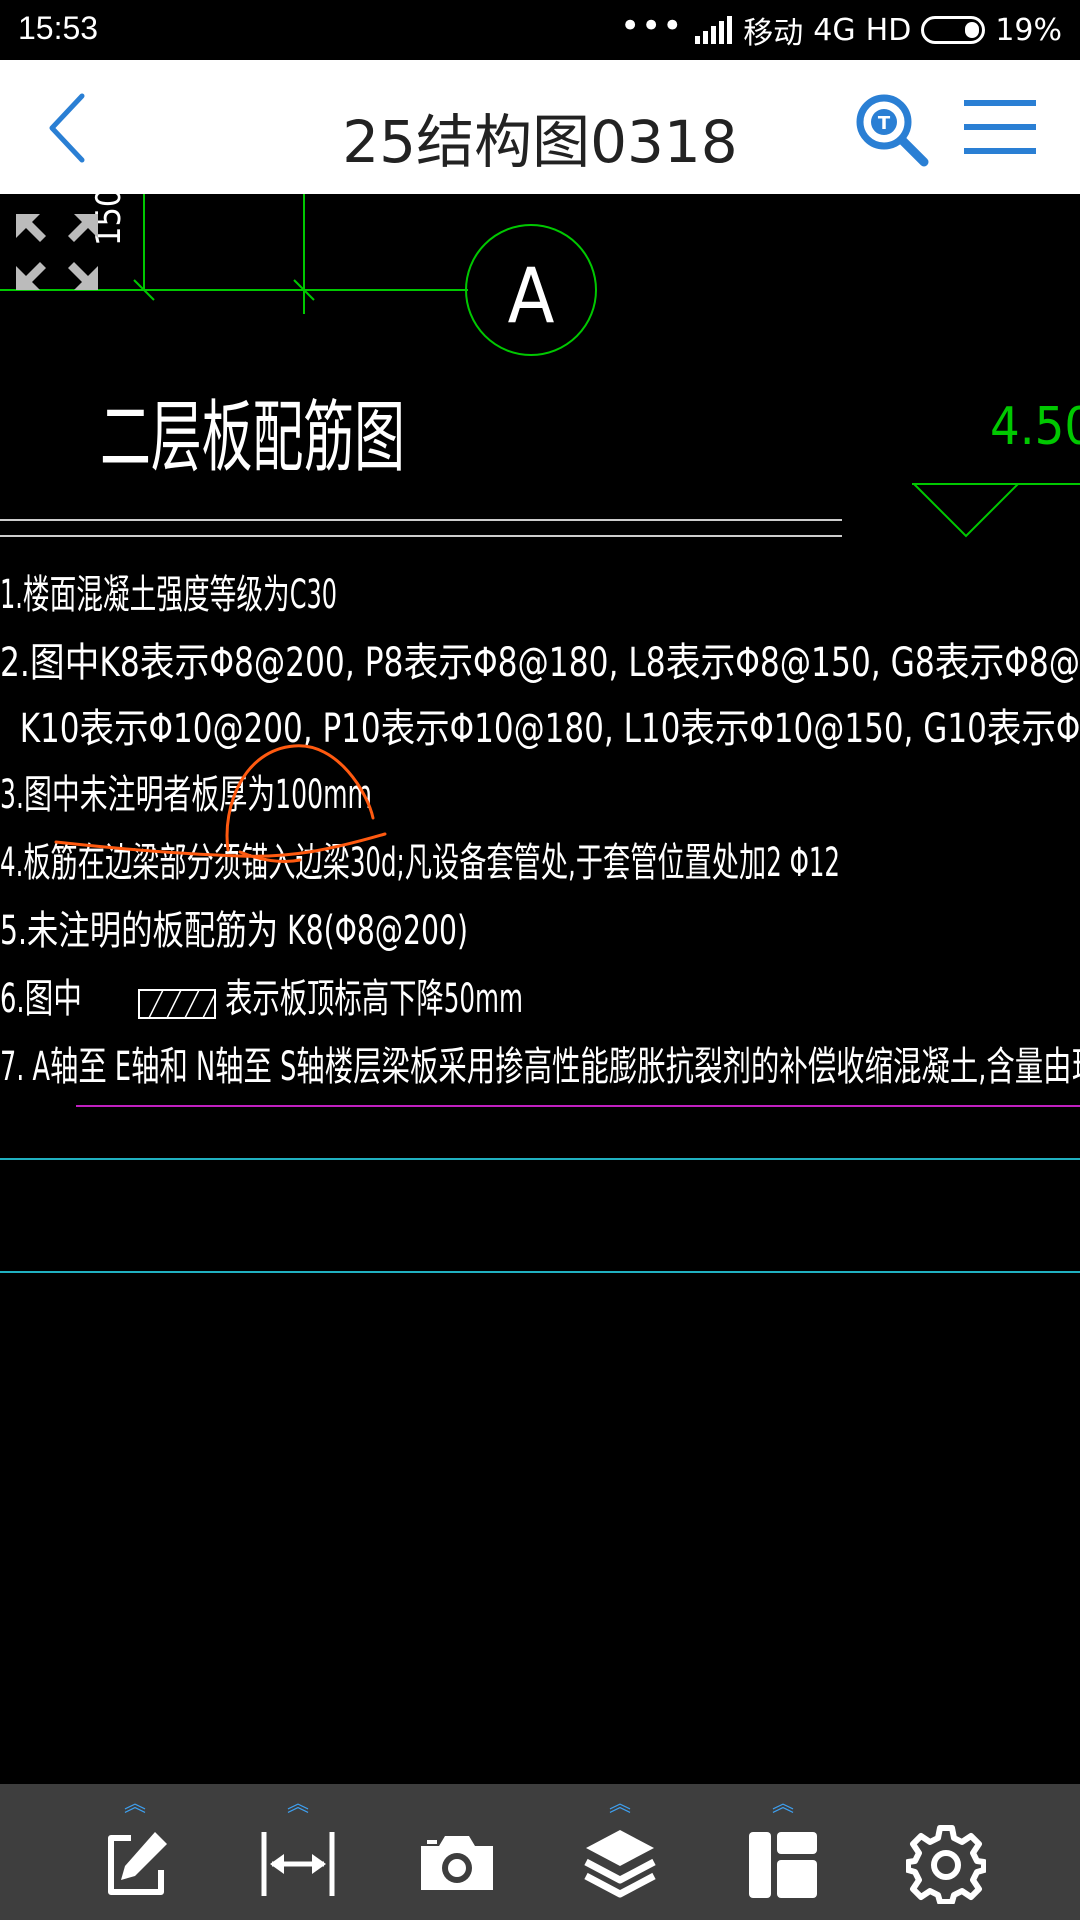 The image size is (1080, 1920). What do you see at coordinates (540, 30) in the screenshot?
I see `status-bar: 15:53 ••• 移动 4G HD 19%` at bounding box center [540, 30].